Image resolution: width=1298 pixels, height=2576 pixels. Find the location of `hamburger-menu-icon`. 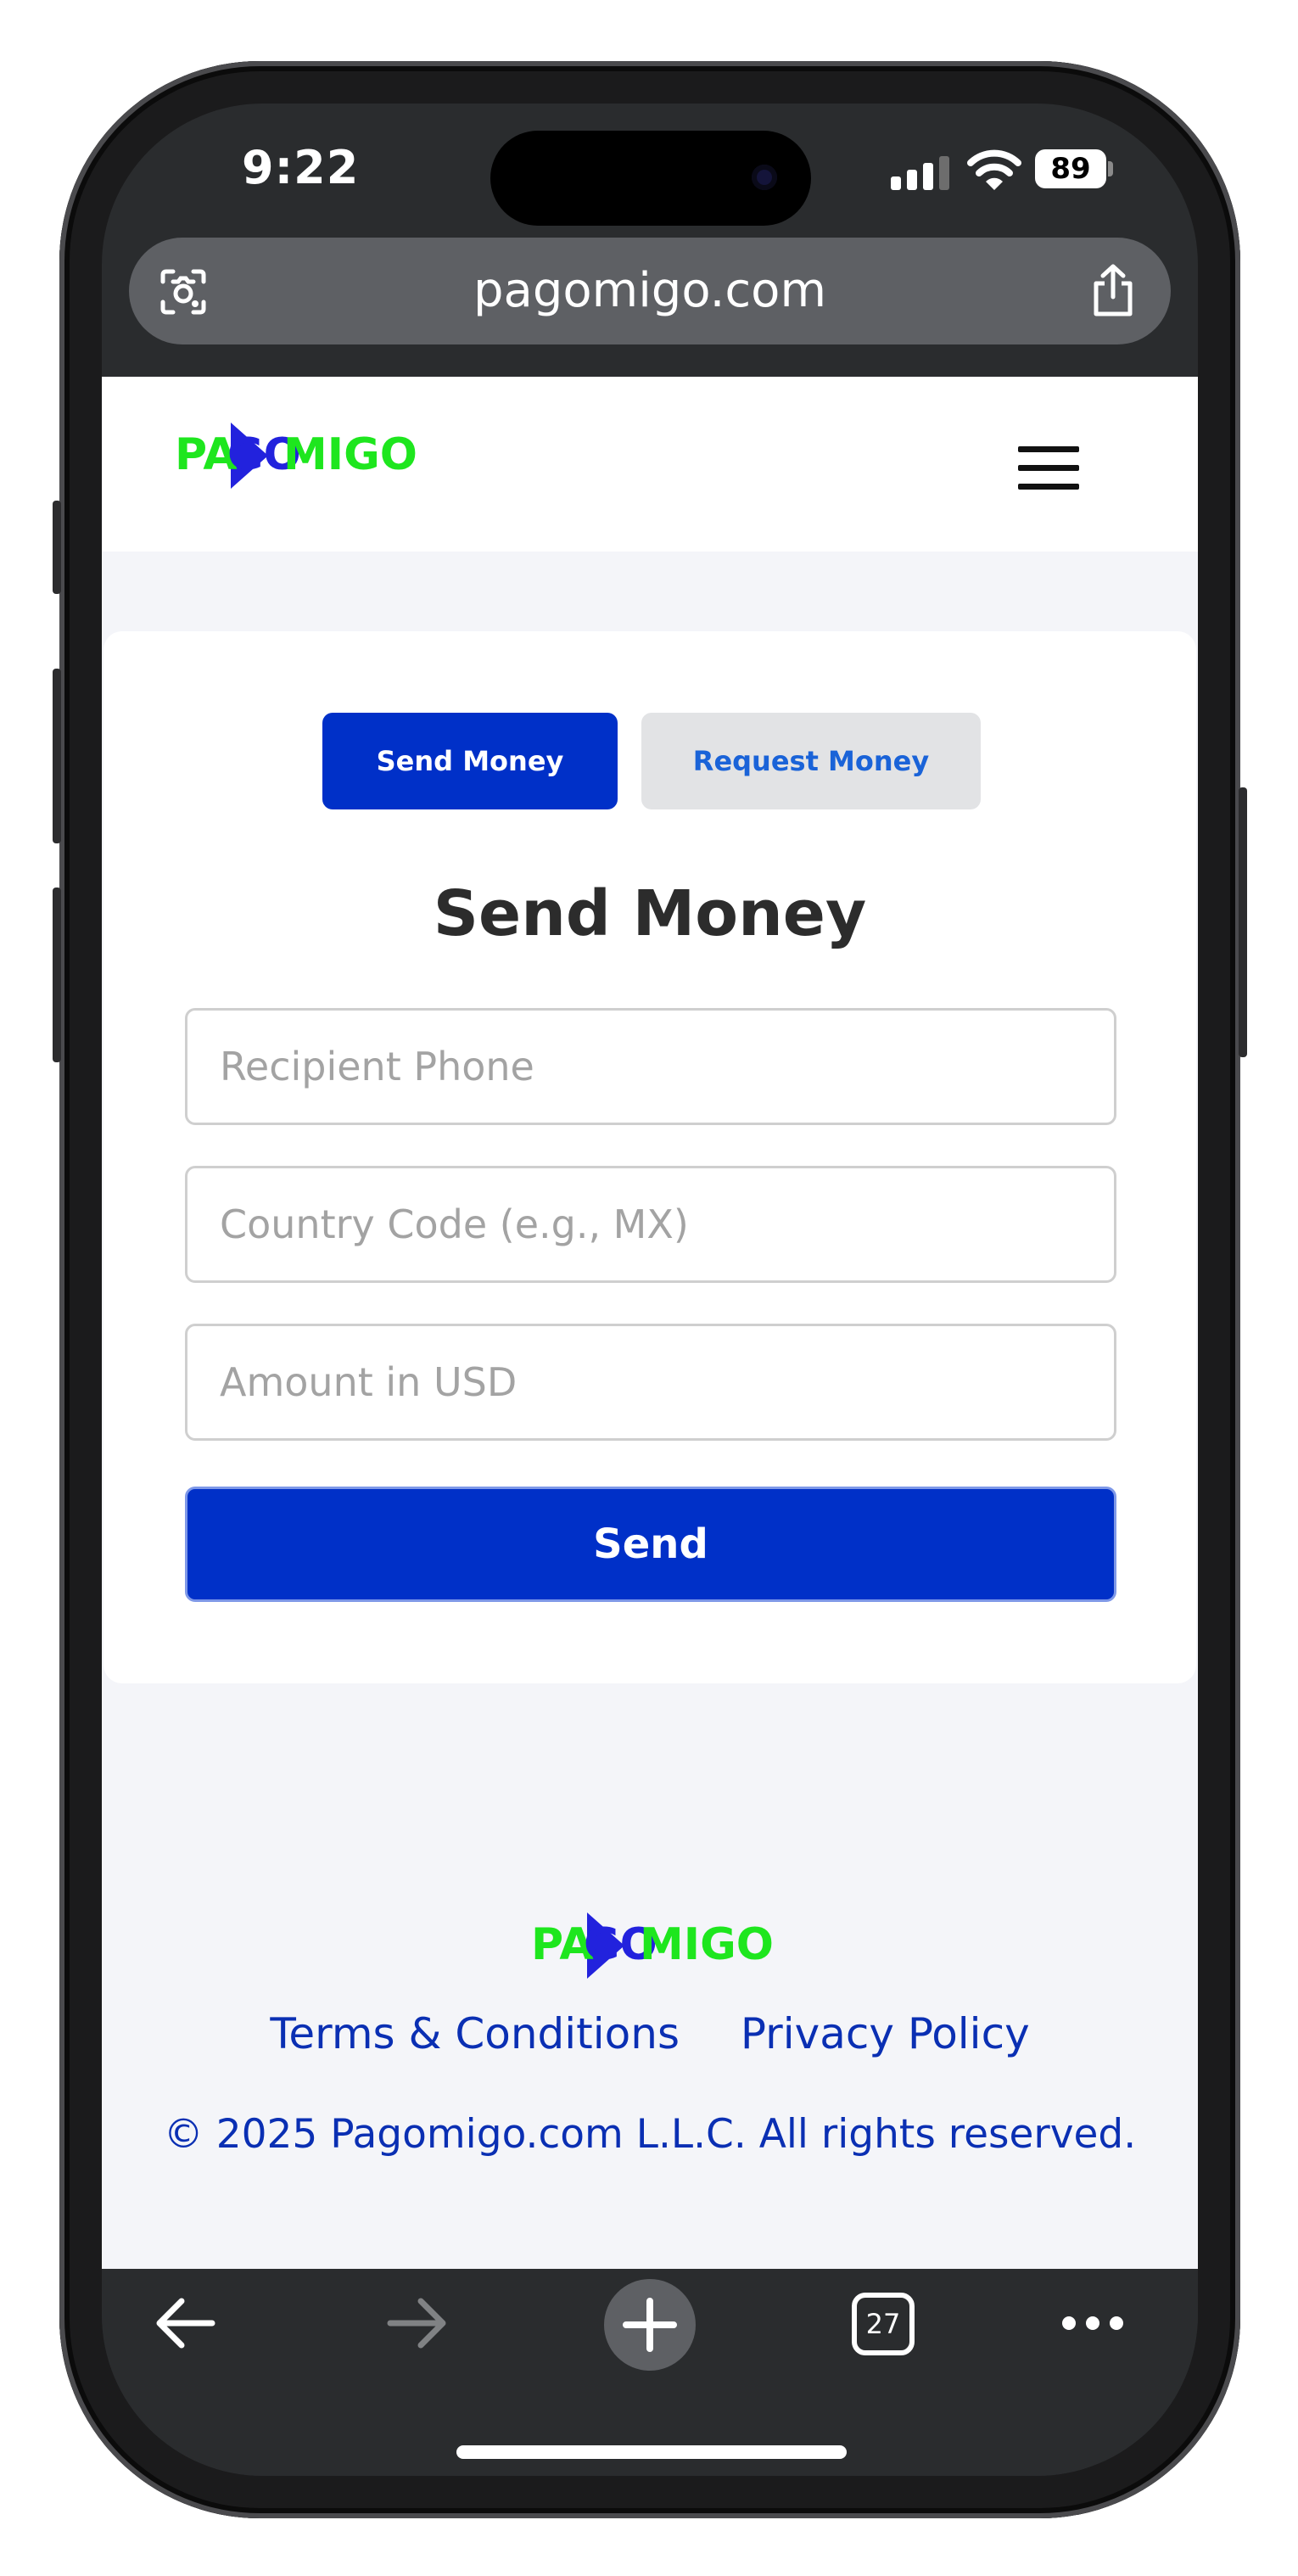

hamburger-menu-icon is located at coordinates (1048, 468).